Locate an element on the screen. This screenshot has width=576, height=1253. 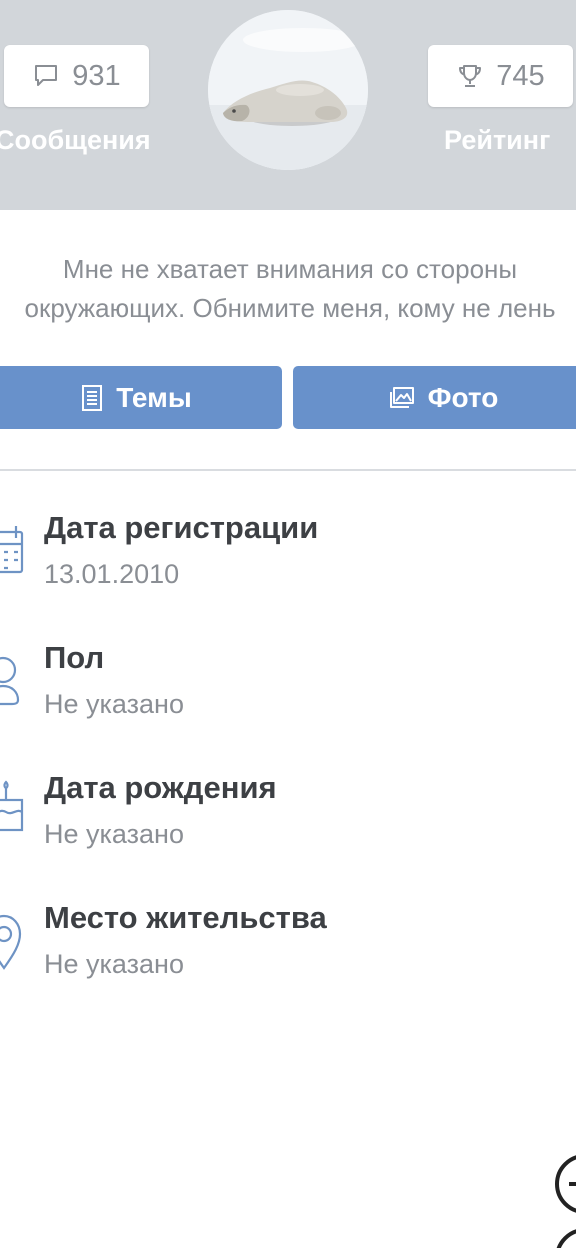
info-title-residence: Место жительства is located at coordinates (185, 917).